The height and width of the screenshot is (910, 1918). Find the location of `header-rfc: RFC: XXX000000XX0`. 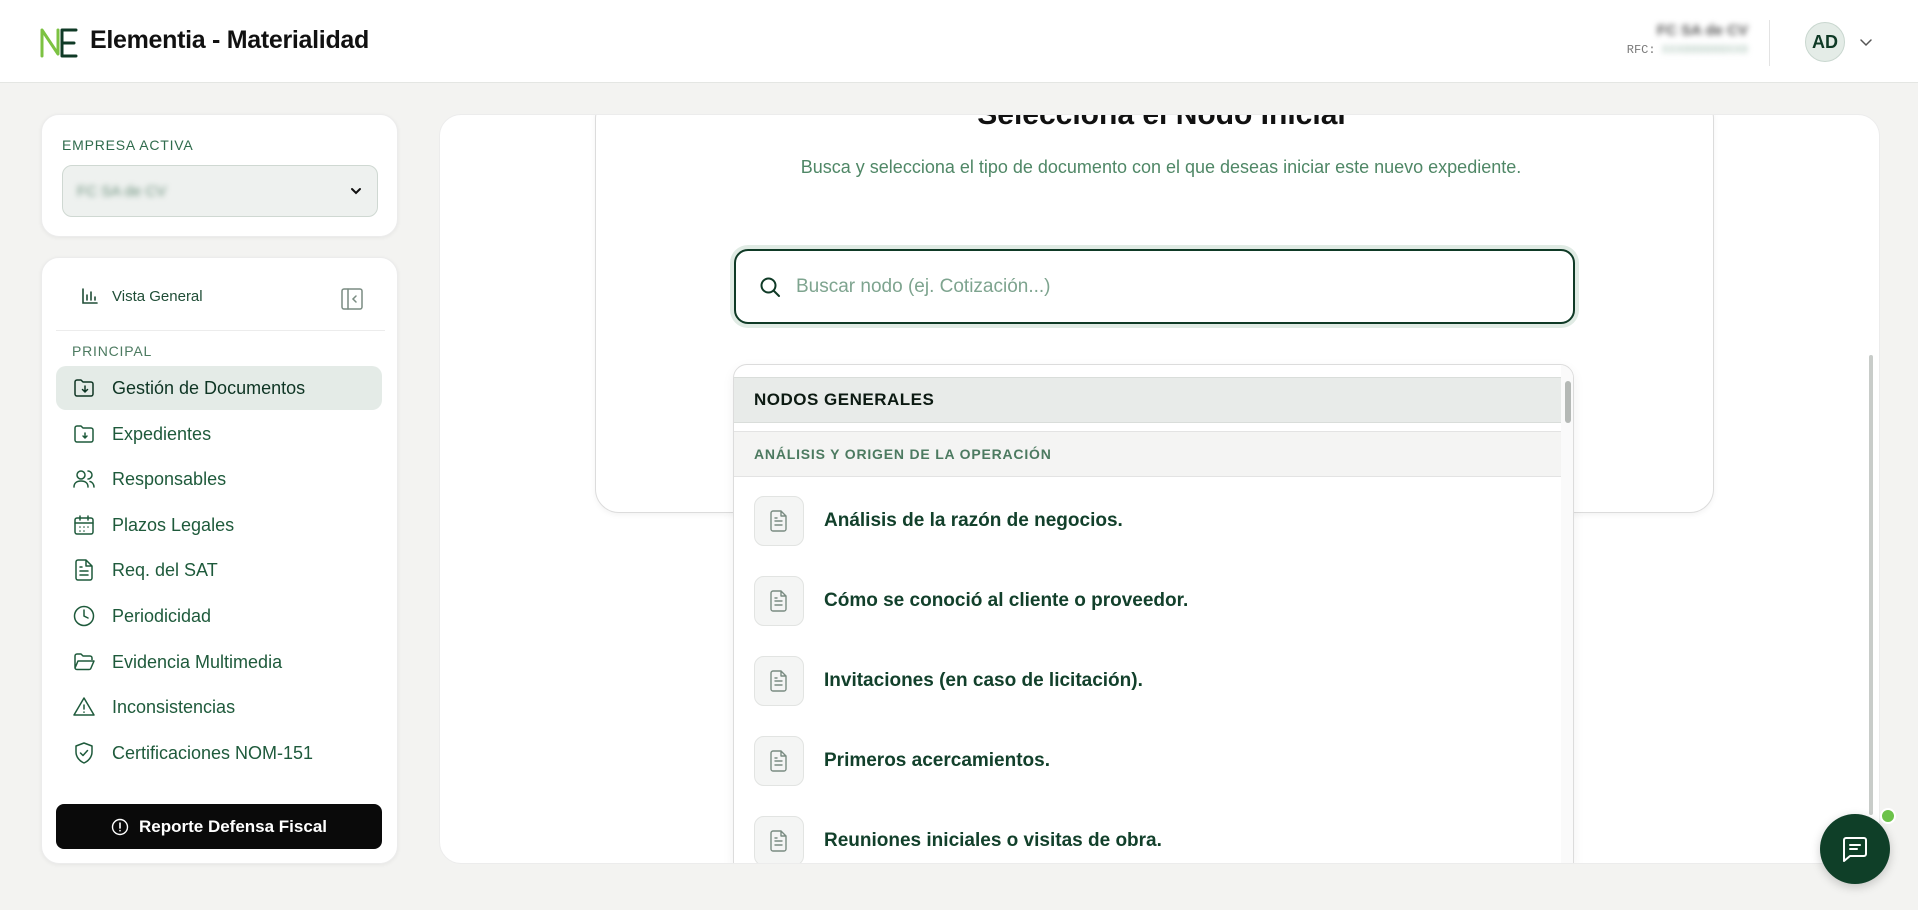

header-rfc: RFC: XXX000000XX0 is located at coordinates (1687, 50).